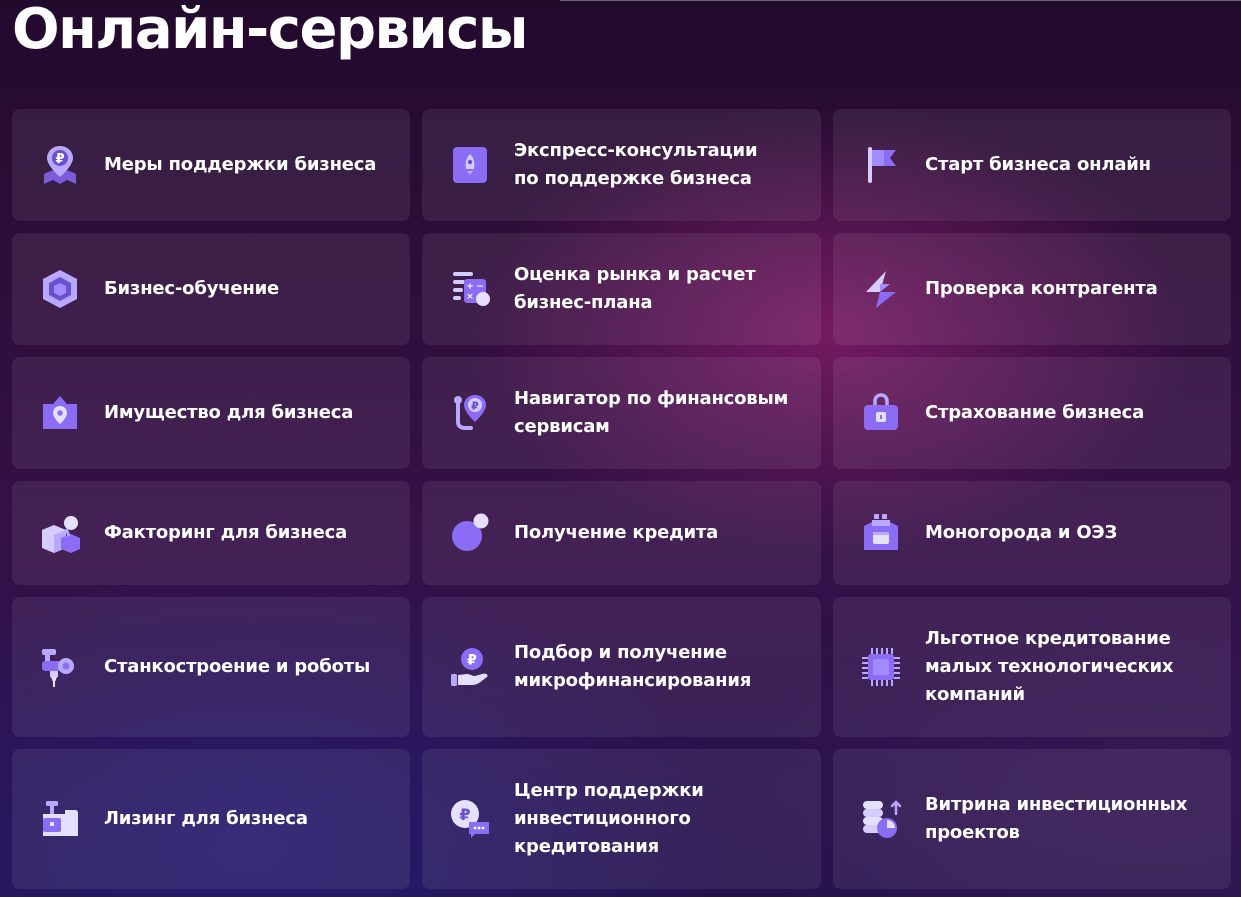 Image resolution: width=1241 pixels, height=897 pixels. I want to click on service-card-support-measures: ₽ Меры поддержки бизнеса, so click(211, 165).